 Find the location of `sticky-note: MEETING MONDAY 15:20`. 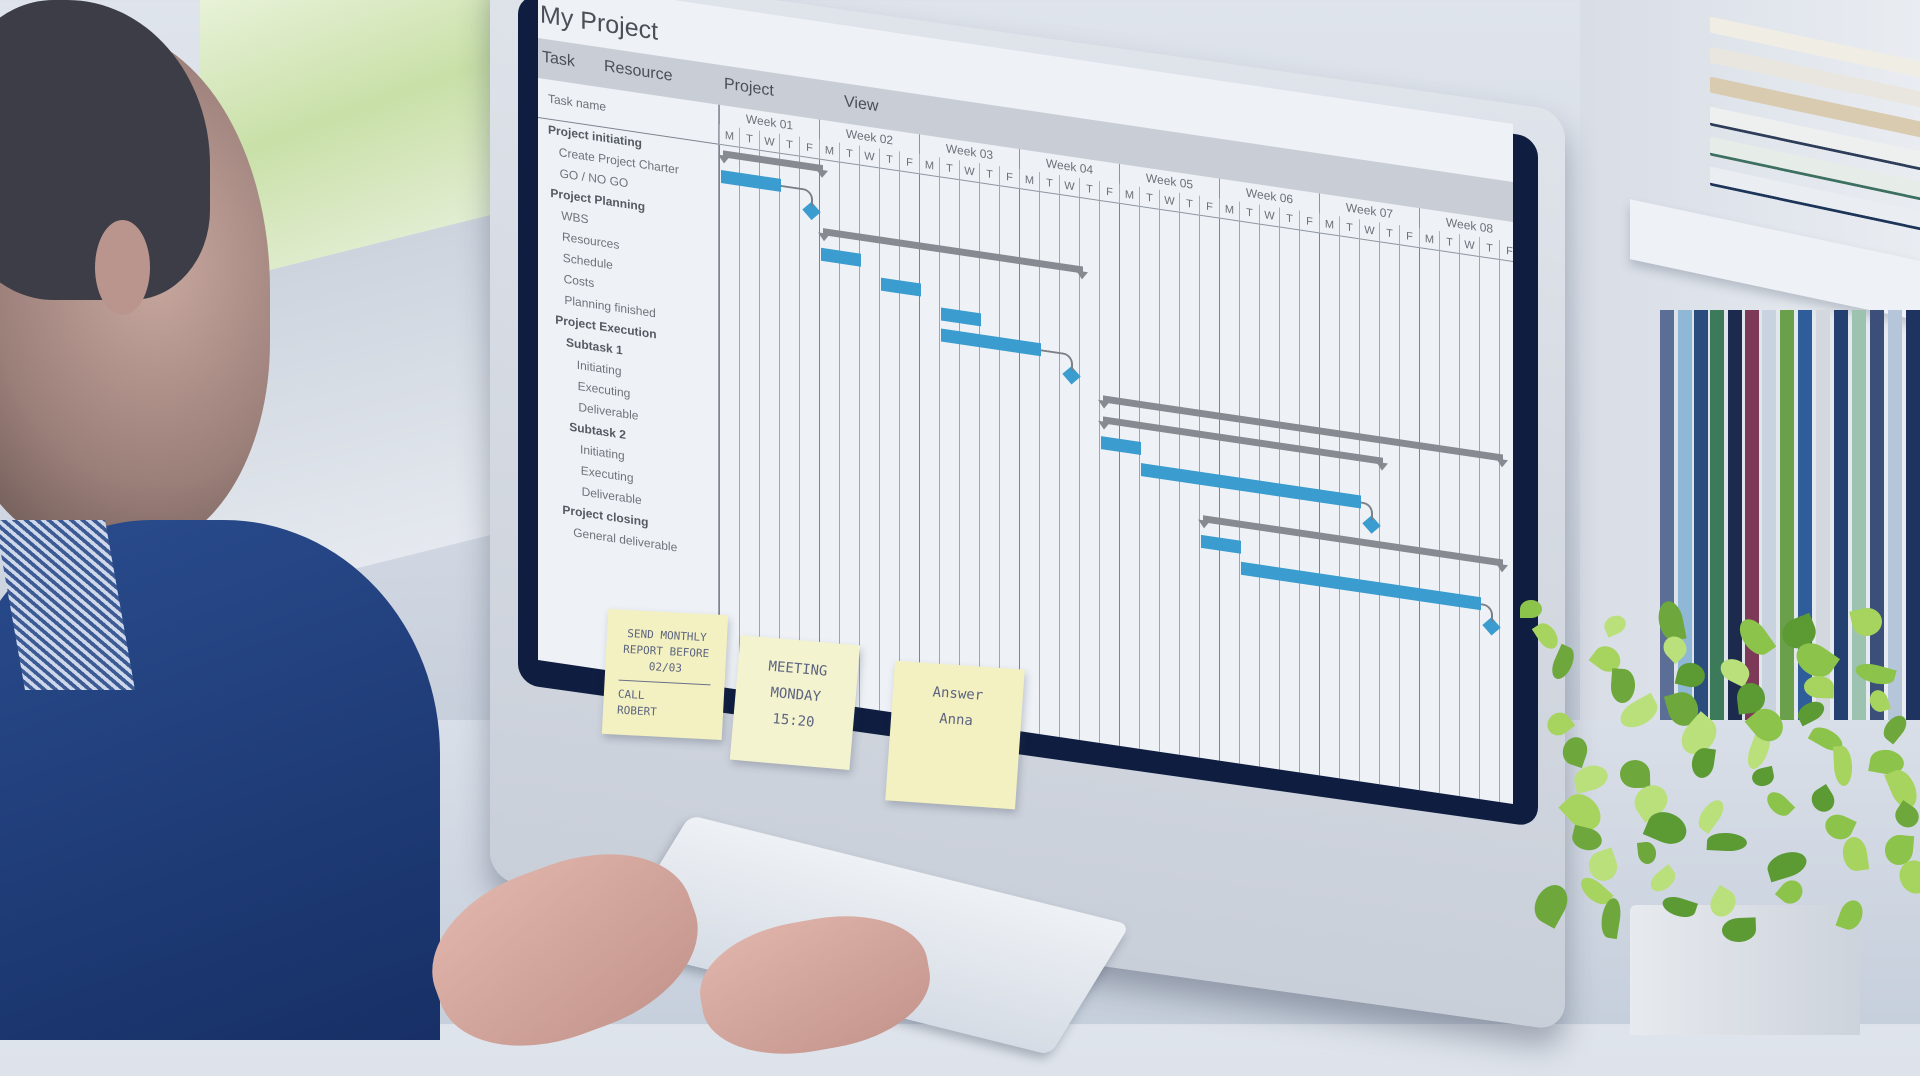

sticky-note: MEETING MONDAY 15:20 is located at coordinates (795, 702).